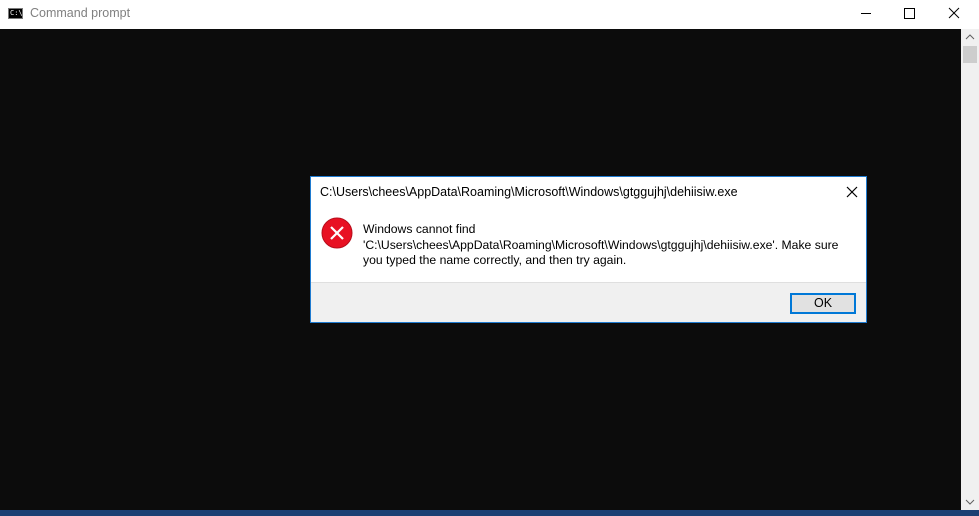  Describe the element at coordinates (489, 513) in the screenshot. I see `taskbar-edge` at that location.